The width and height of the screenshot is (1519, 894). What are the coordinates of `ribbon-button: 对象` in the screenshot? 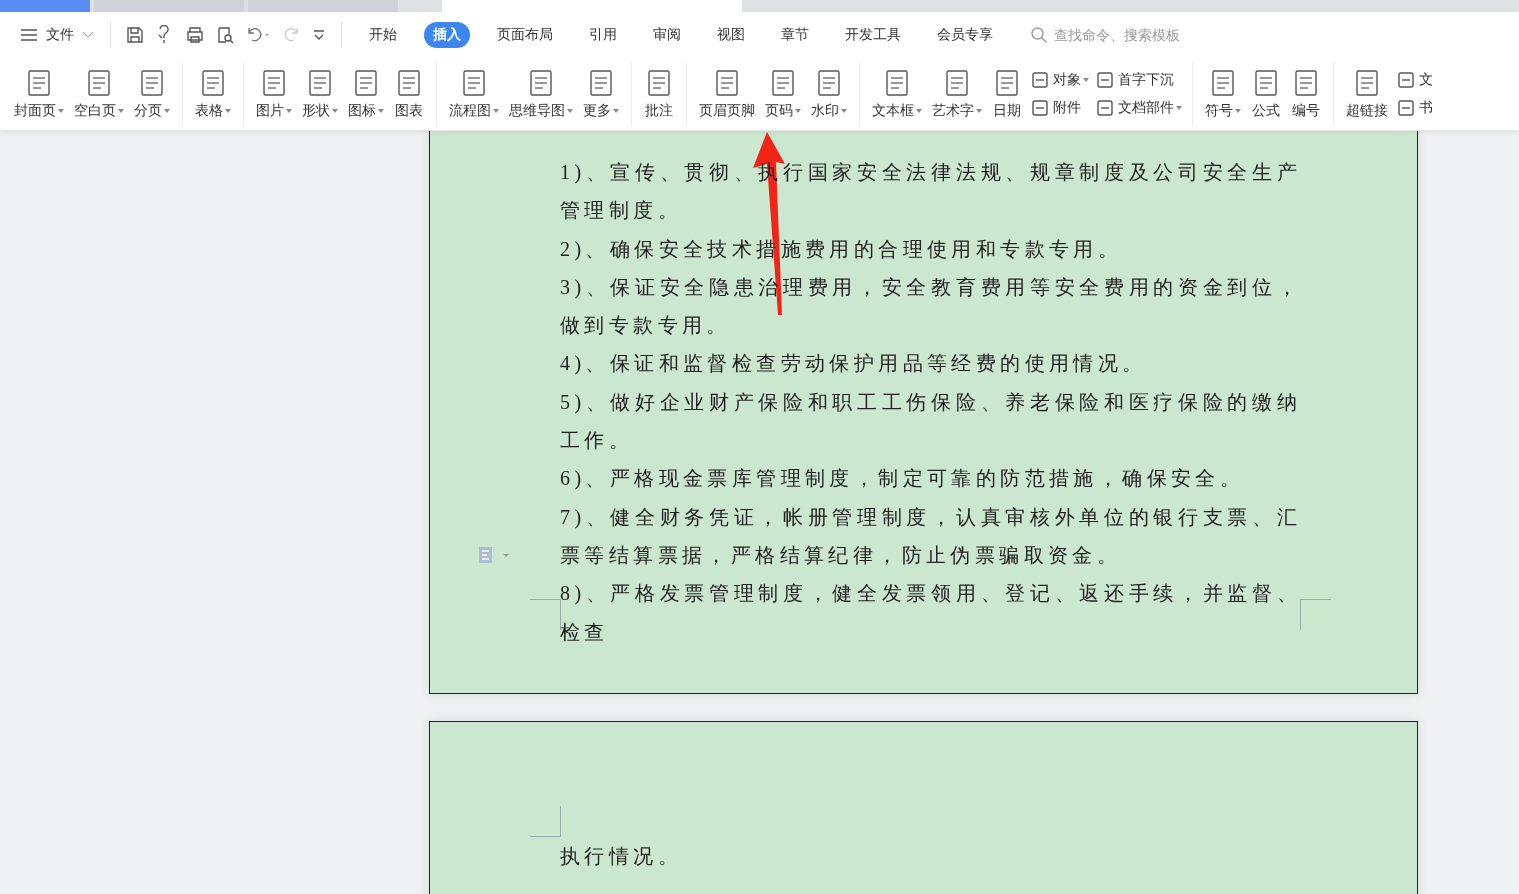 It's located at (1059, 80).